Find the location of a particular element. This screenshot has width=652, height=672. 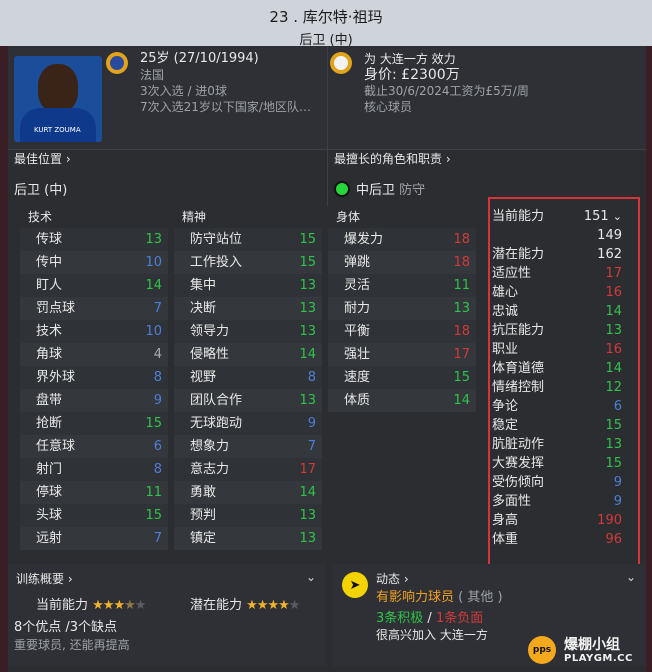

player-photo: KURT ZOUMA is located at coordinates (58, 99).